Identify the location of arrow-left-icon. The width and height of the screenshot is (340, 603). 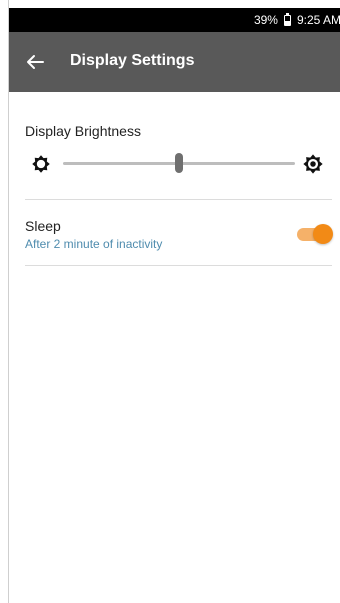
(35, 62).